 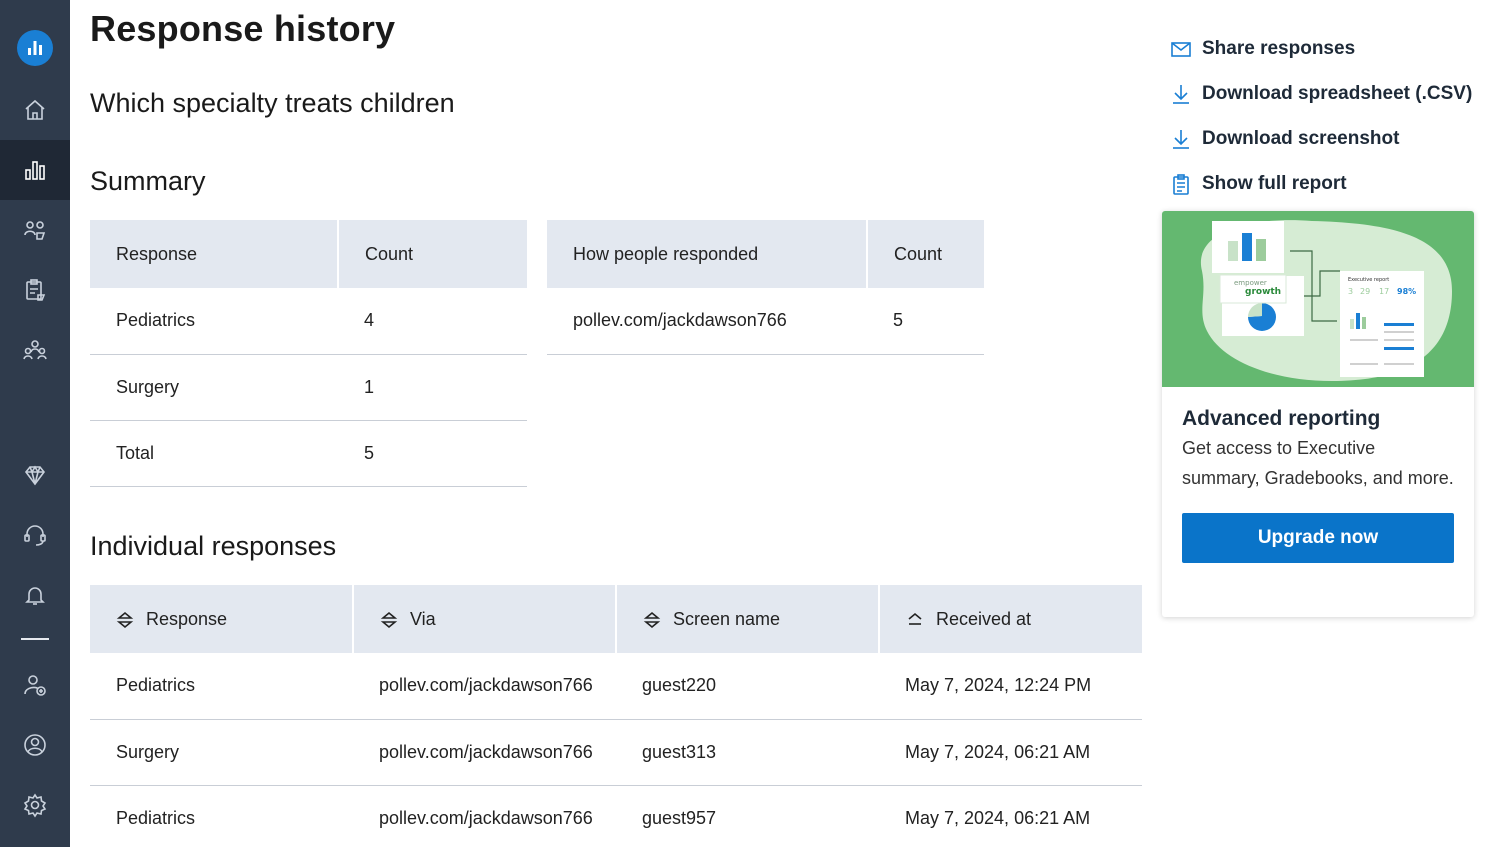 What do you see at coordinates (747, 752) in the screenshot?
I see `table-cell: guest313` at bounding box center [747, 752].